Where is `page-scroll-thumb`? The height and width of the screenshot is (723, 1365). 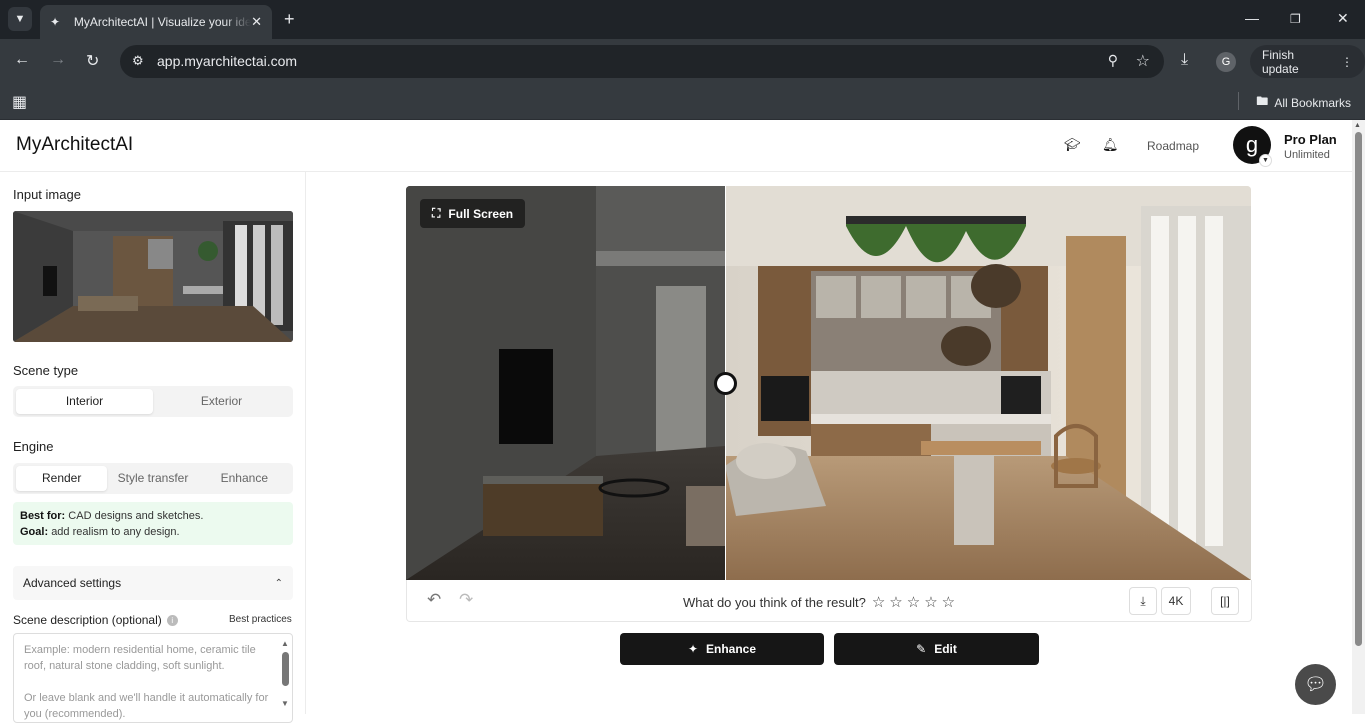 page-scroll-thumb is located at coordinates (1358, 389).